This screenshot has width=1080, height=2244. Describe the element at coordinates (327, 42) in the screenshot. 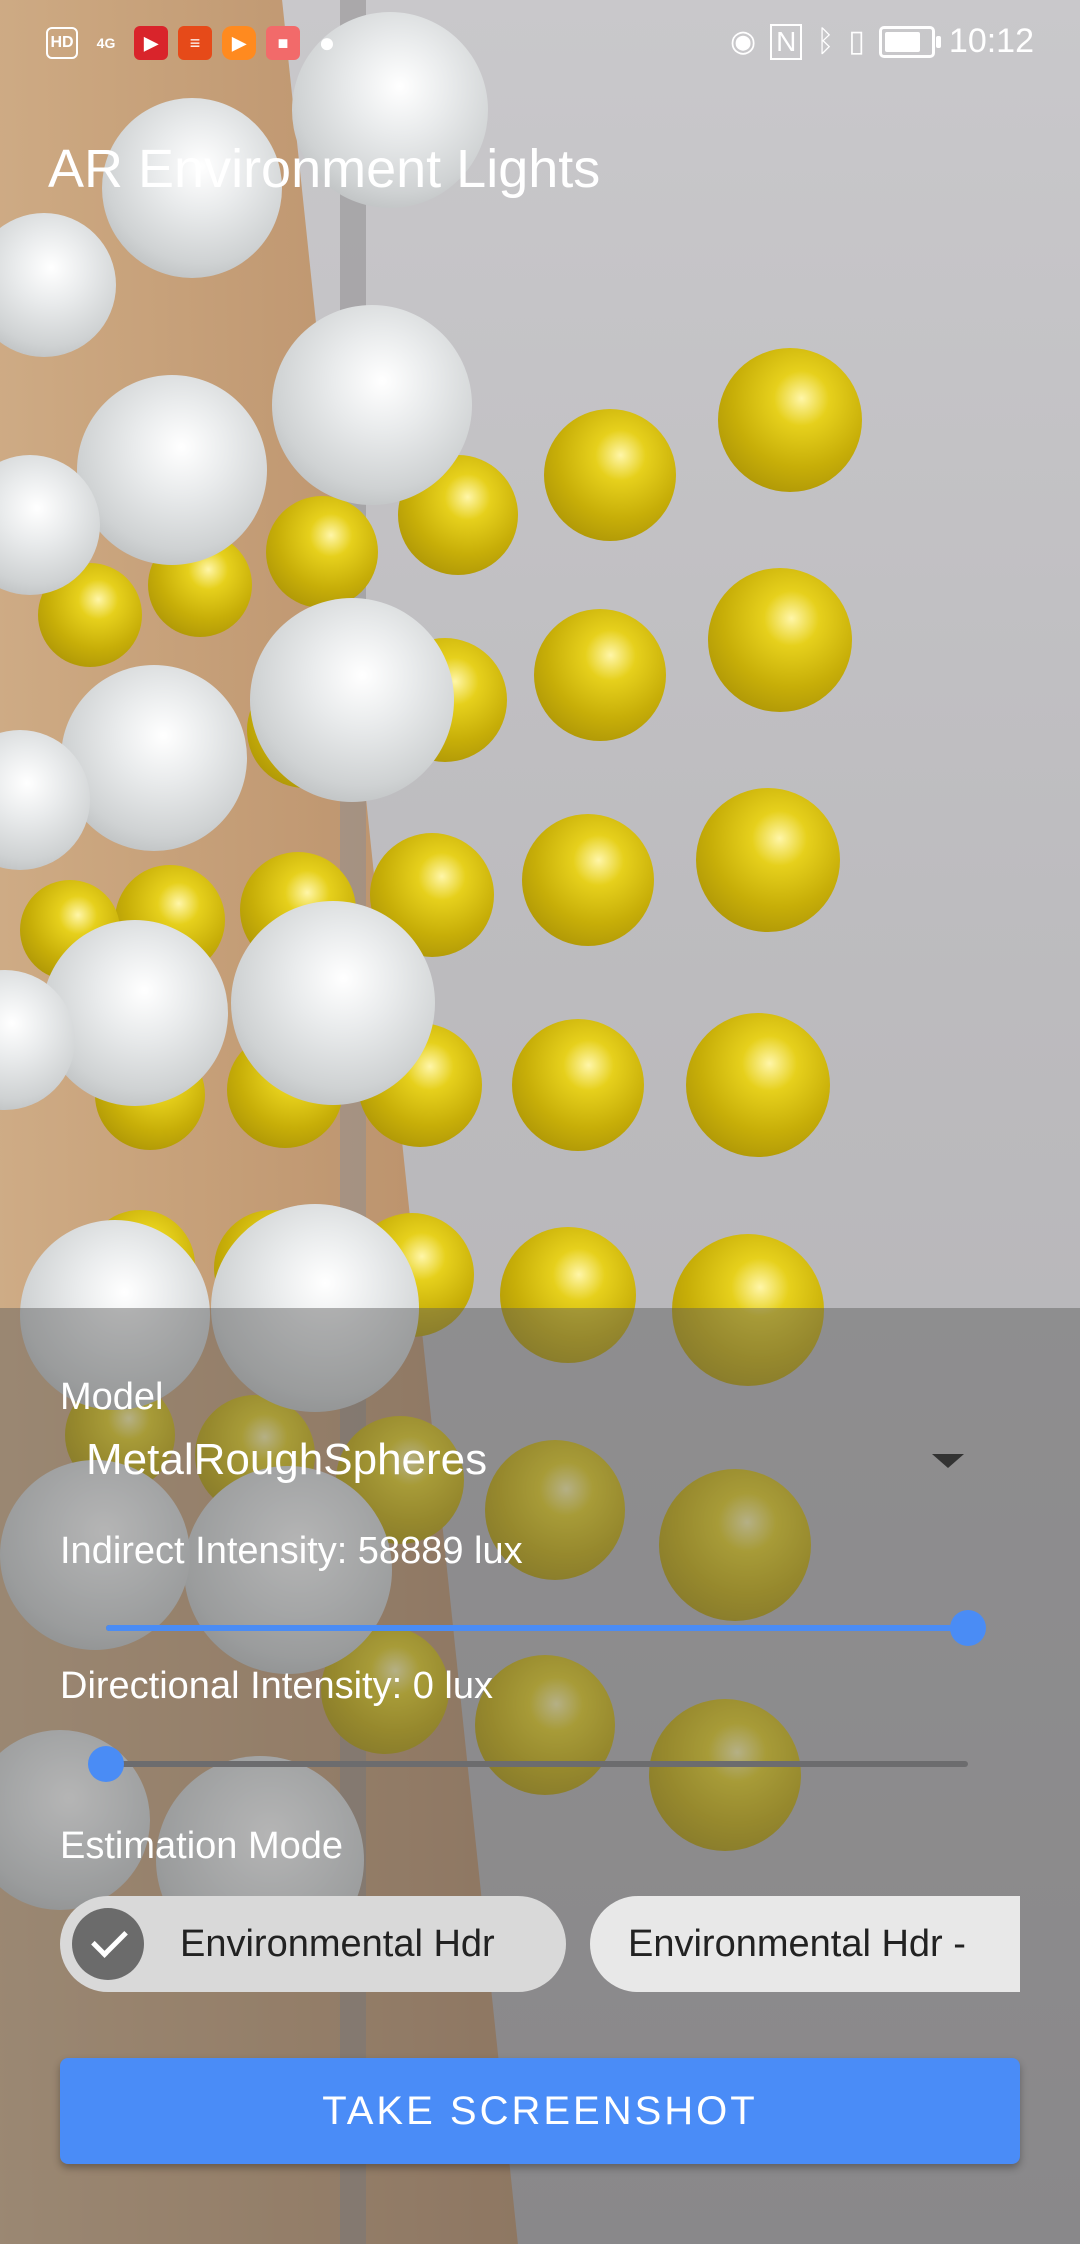

I see `wechat-icon: ●` at that location.